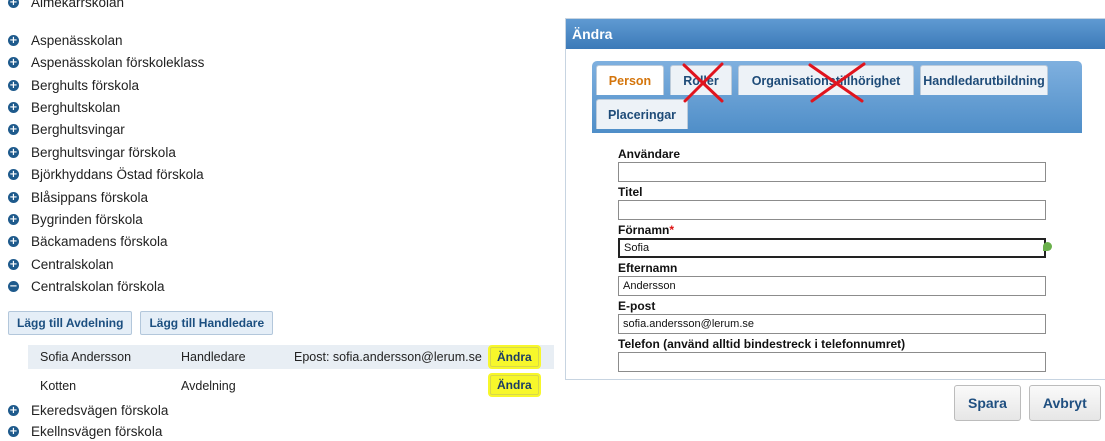  Describe the element at coordinates (87, 219) in the screenshot. I see `tree-item-label: Bygrinden förskola` at that location.